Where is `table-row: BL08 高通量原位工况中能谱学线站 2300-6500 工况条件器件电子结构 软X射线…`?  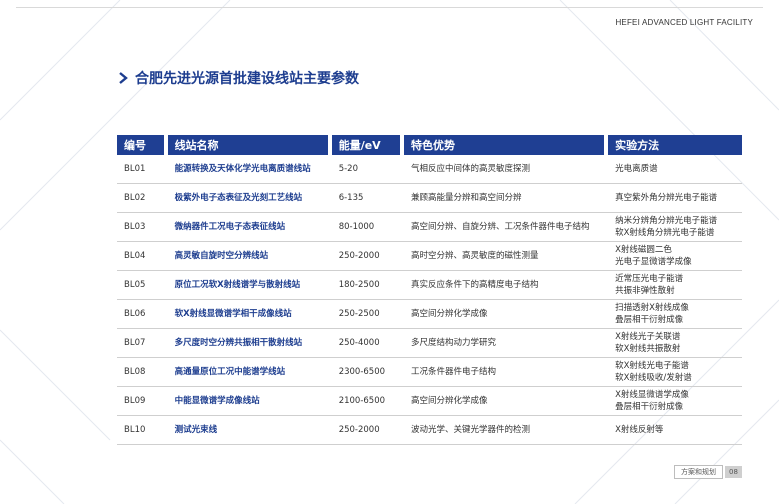
table-row: BL08 高通量原位工况中能谱学线站 2300-6500 工况条件器件电子结构 软X射线… is located at coordinates (429, 372).